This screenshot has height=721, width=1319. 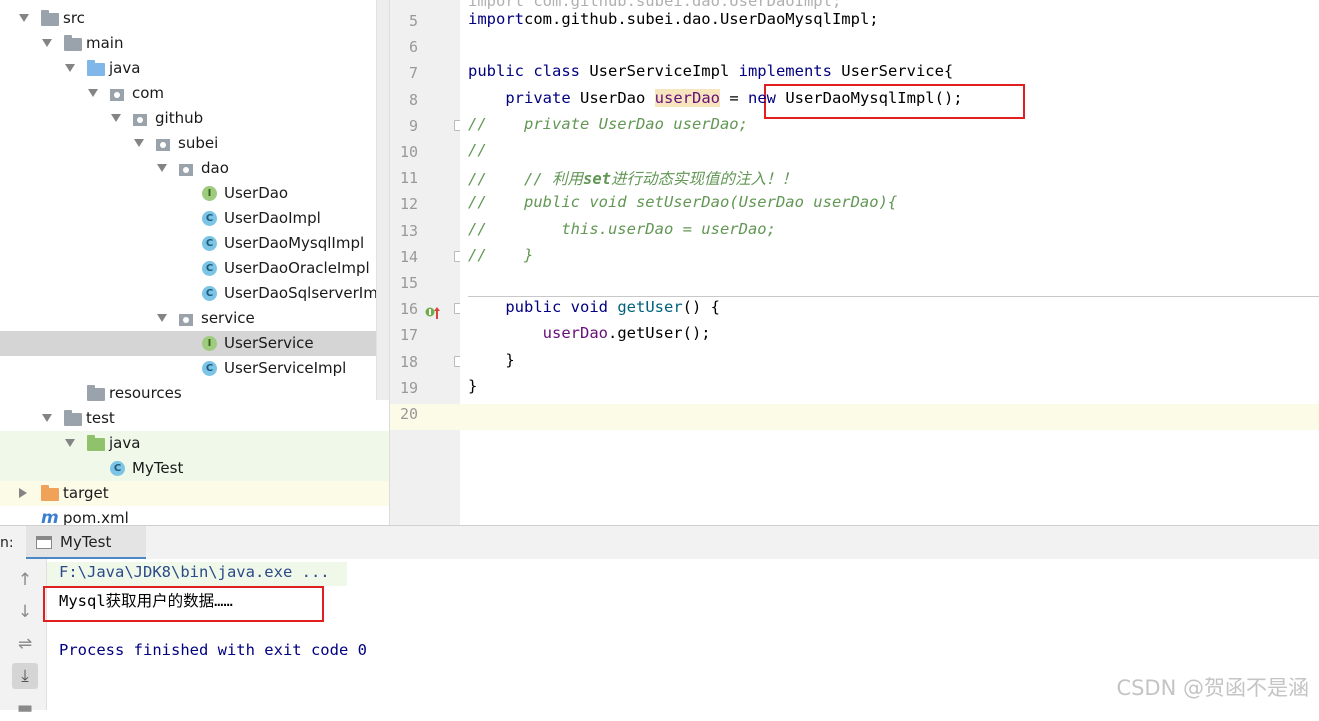 I want to click on print-icon: ▬, so click(x=25, y=708).